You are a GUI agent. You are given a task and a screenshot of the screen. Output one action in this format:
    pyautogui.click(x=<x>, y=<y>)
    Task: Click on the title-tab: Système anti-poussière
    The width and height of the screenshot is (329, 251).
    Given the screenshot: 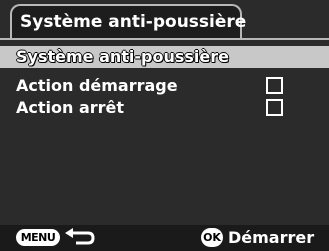 What is the action you would take?
    pyautogui.click(x=128, y=22)
    